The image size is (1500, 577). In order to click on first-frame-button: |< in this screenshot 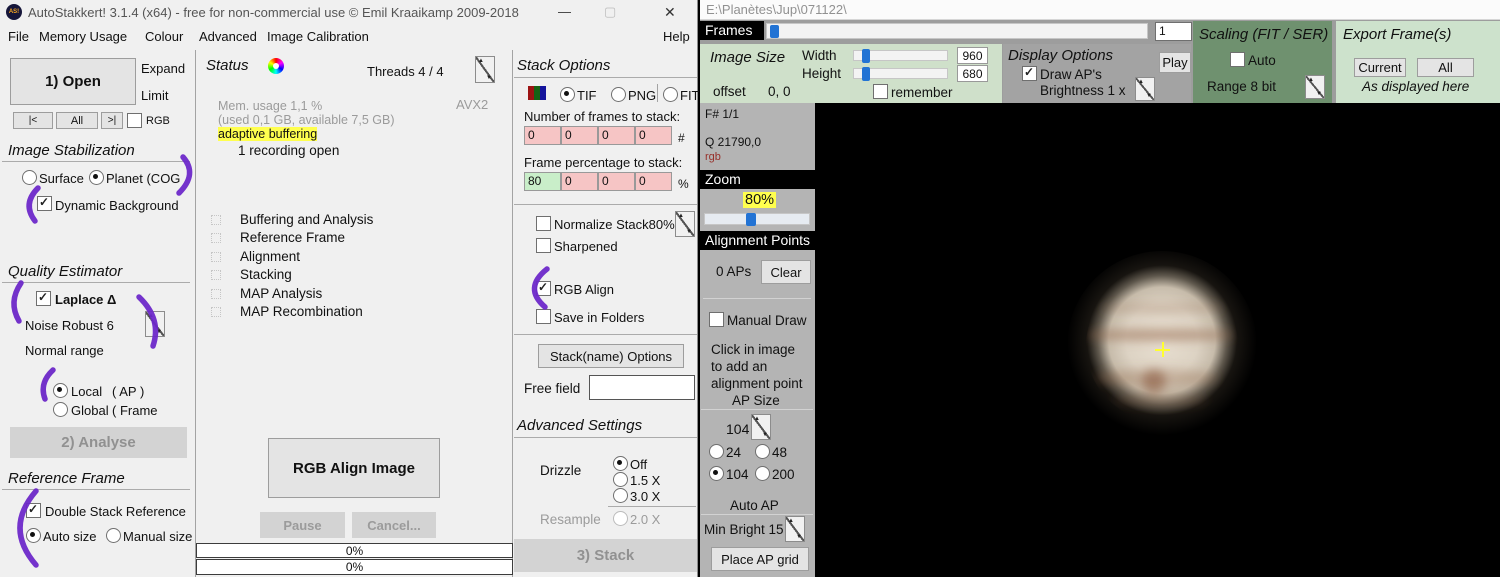, I will do `click(33, 120)`.